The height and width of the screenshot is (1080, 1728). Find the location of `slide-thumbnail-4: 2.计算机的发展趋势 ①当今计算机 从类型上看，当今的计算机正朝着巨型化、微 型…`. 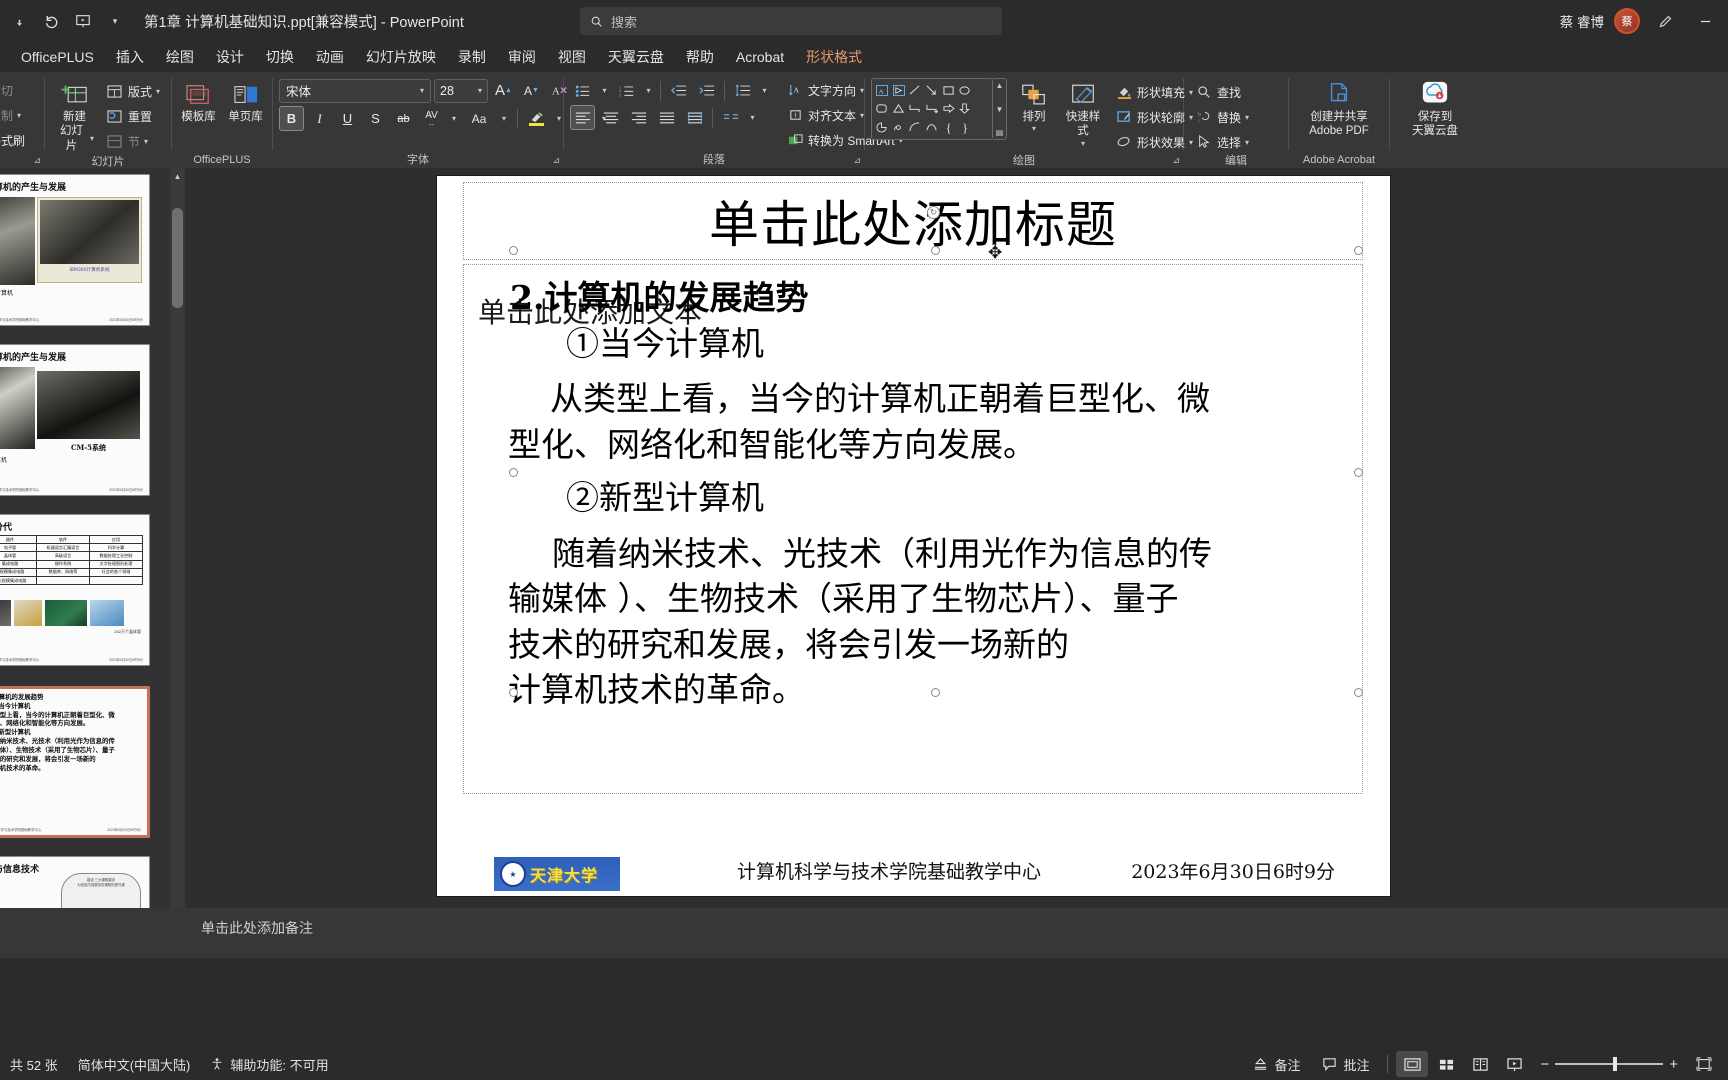

slide-thumbnail-4: 2.计算机的发展趋势 ①当今计算机 从类型上看，当今的计算机正朝着巨型化、微 型… is located at coordinates (75, 762).